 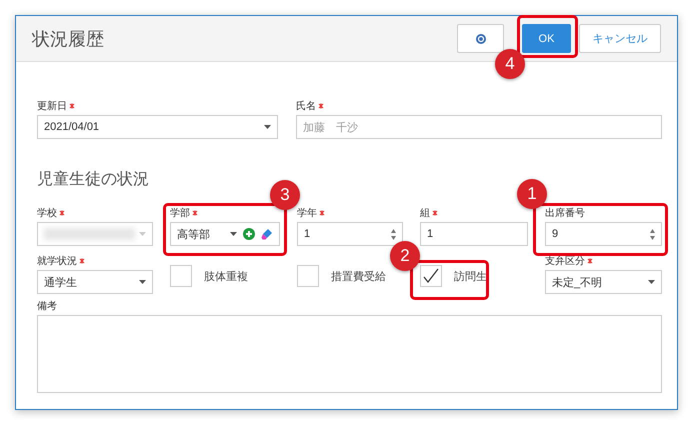 What do you see at coordinates (226, 277) in the screenshot?
I see `checkbox-label: 肢体重複` at bounding box center [226, 277].